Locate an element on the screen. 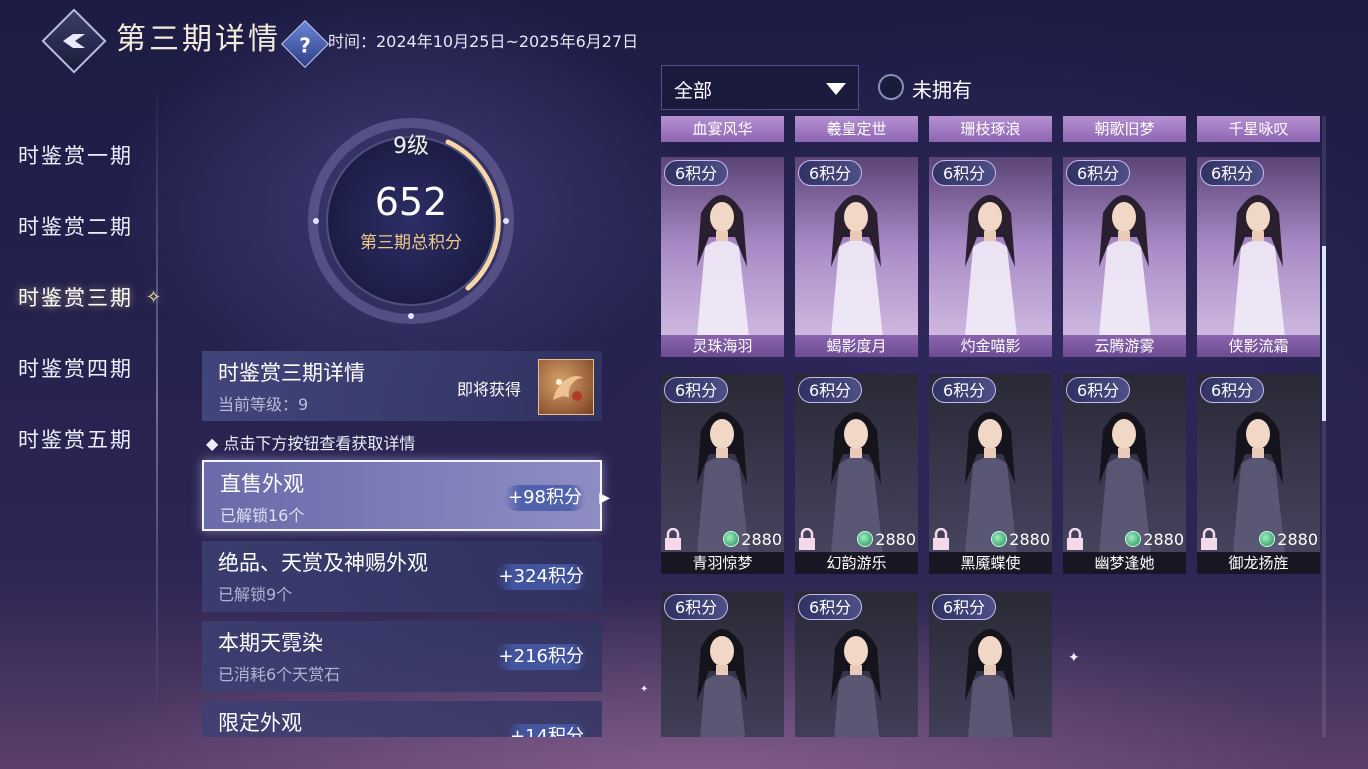  category-dye: 本期天霓染 已消耗6个天赏石 +216积分 is located at coordinates (402, 656).